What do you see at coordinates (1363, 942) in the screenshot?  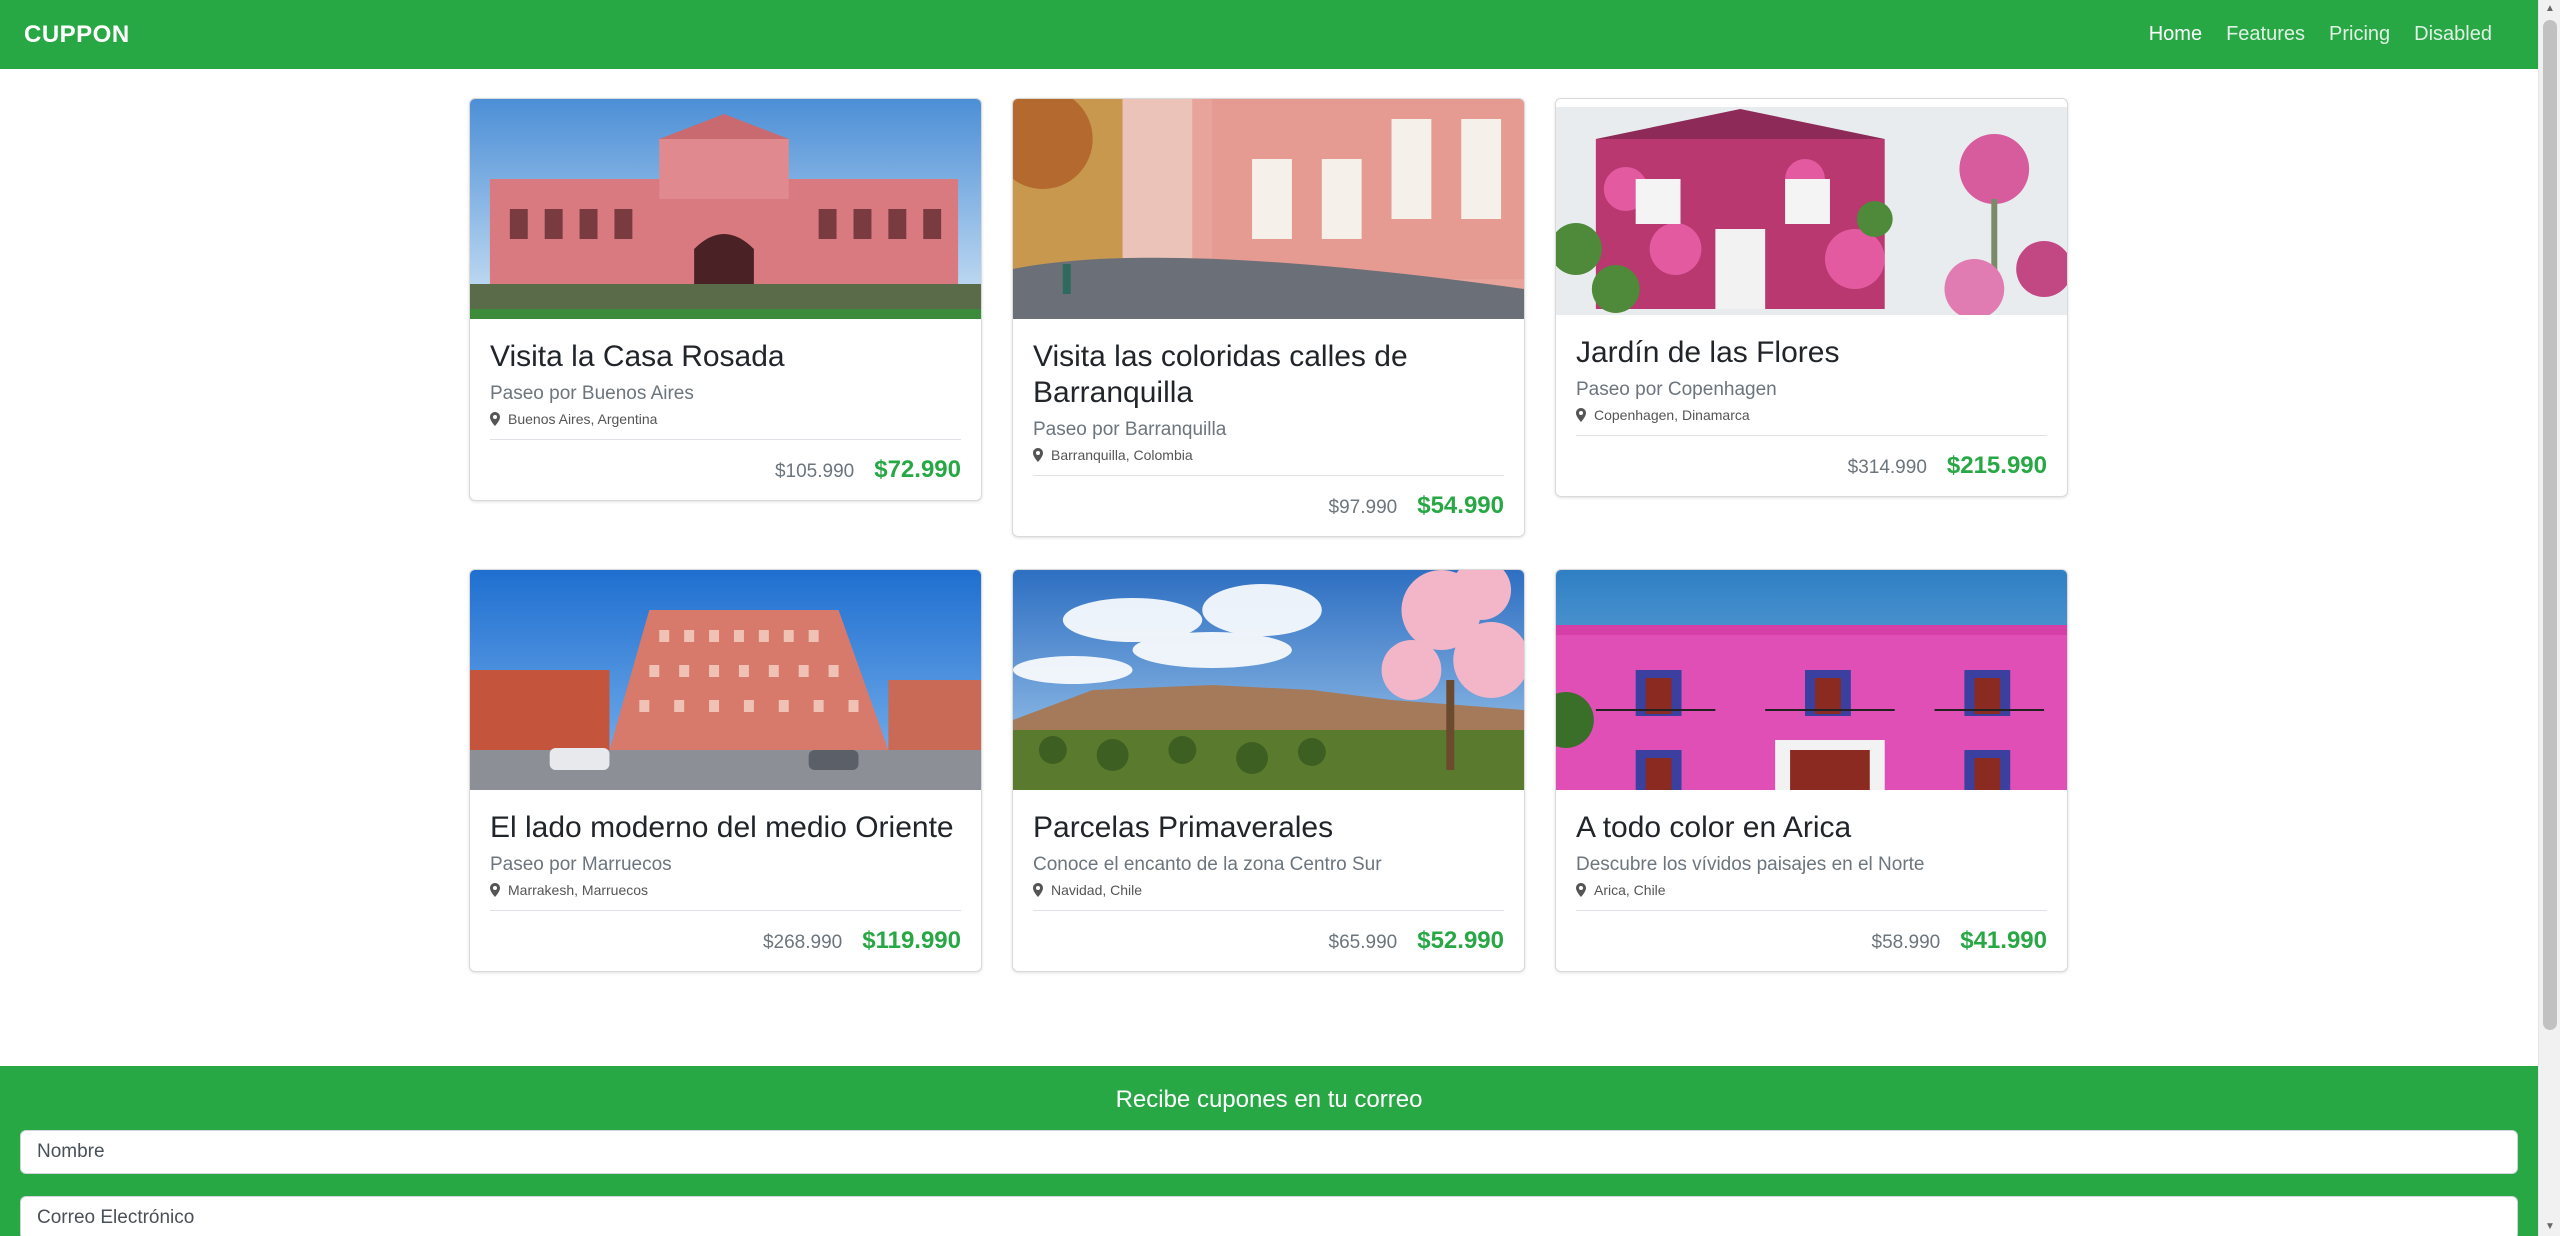 I see `offer-old-price: $65.990` at bounding box center [1363, 942].